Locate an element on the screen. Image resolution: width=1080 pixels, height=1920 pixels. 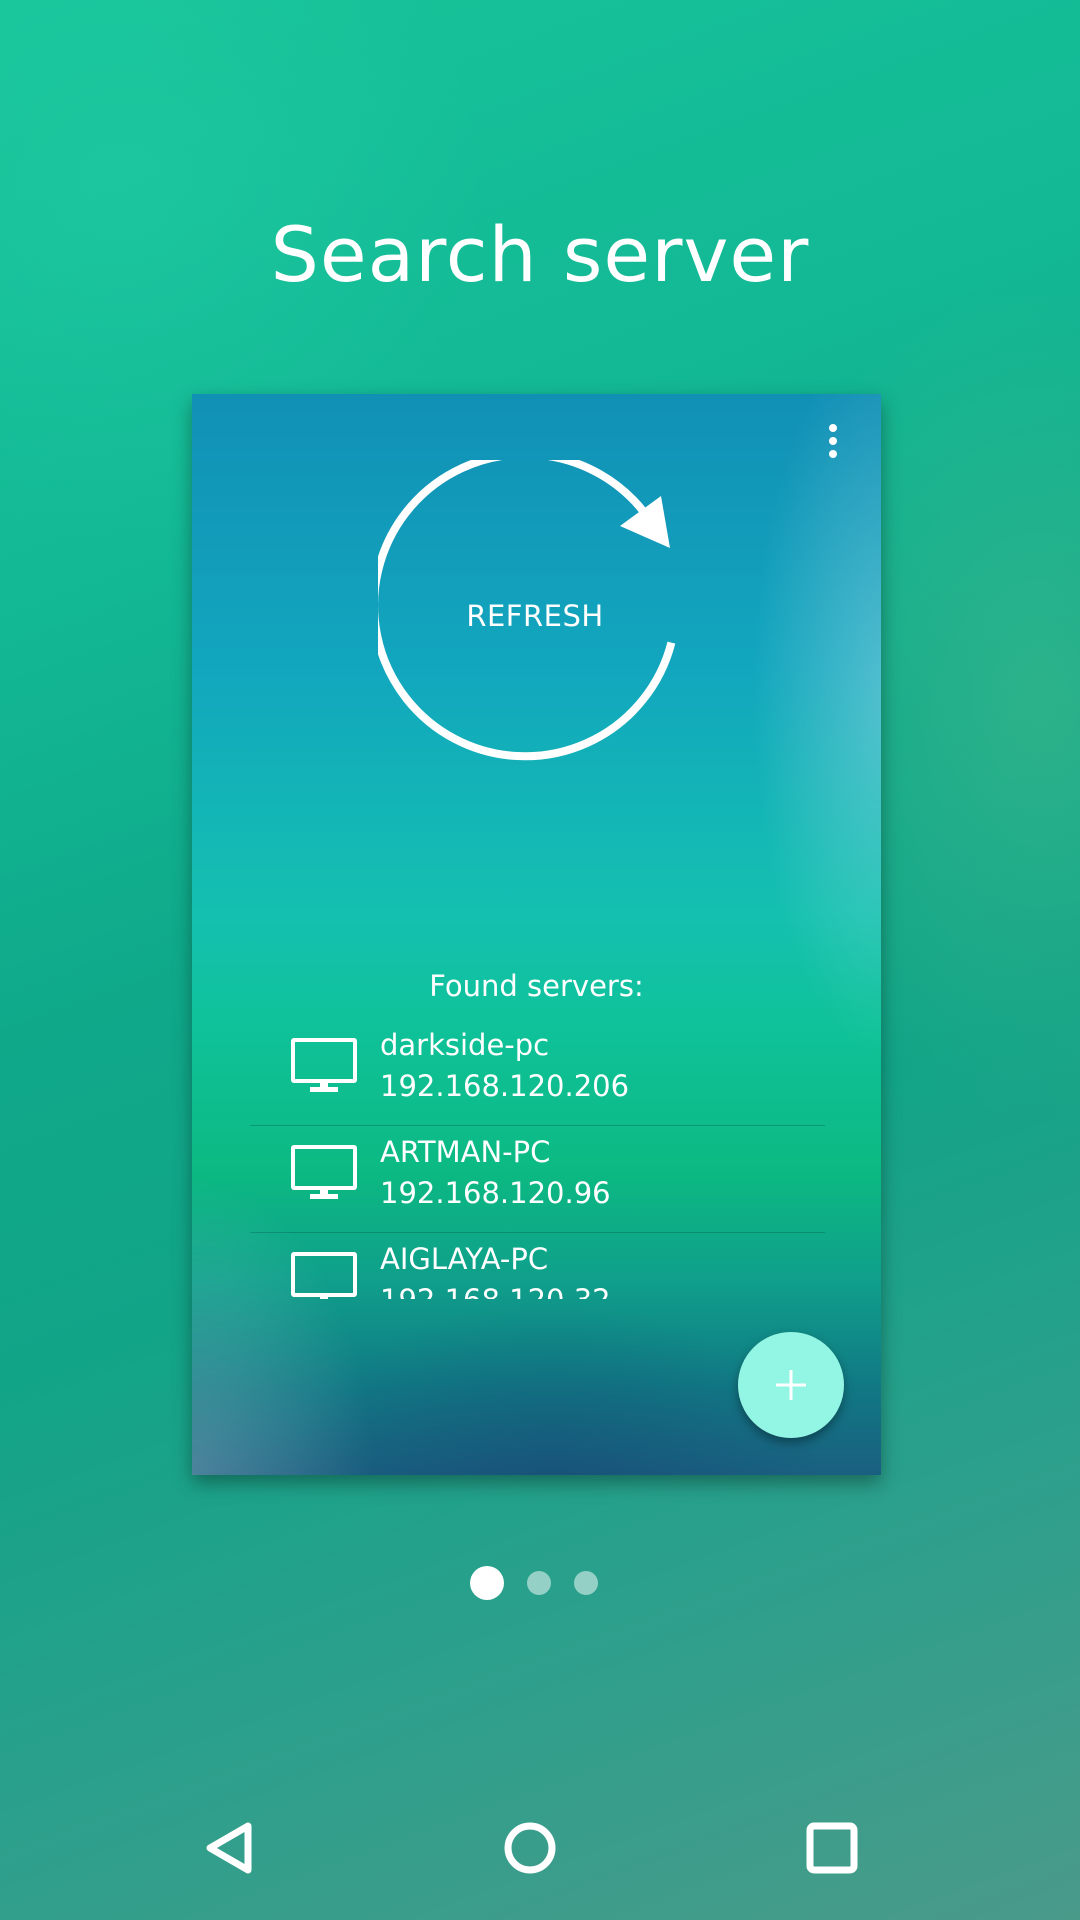
page-dot-active is located at coordinates (487, 1583).